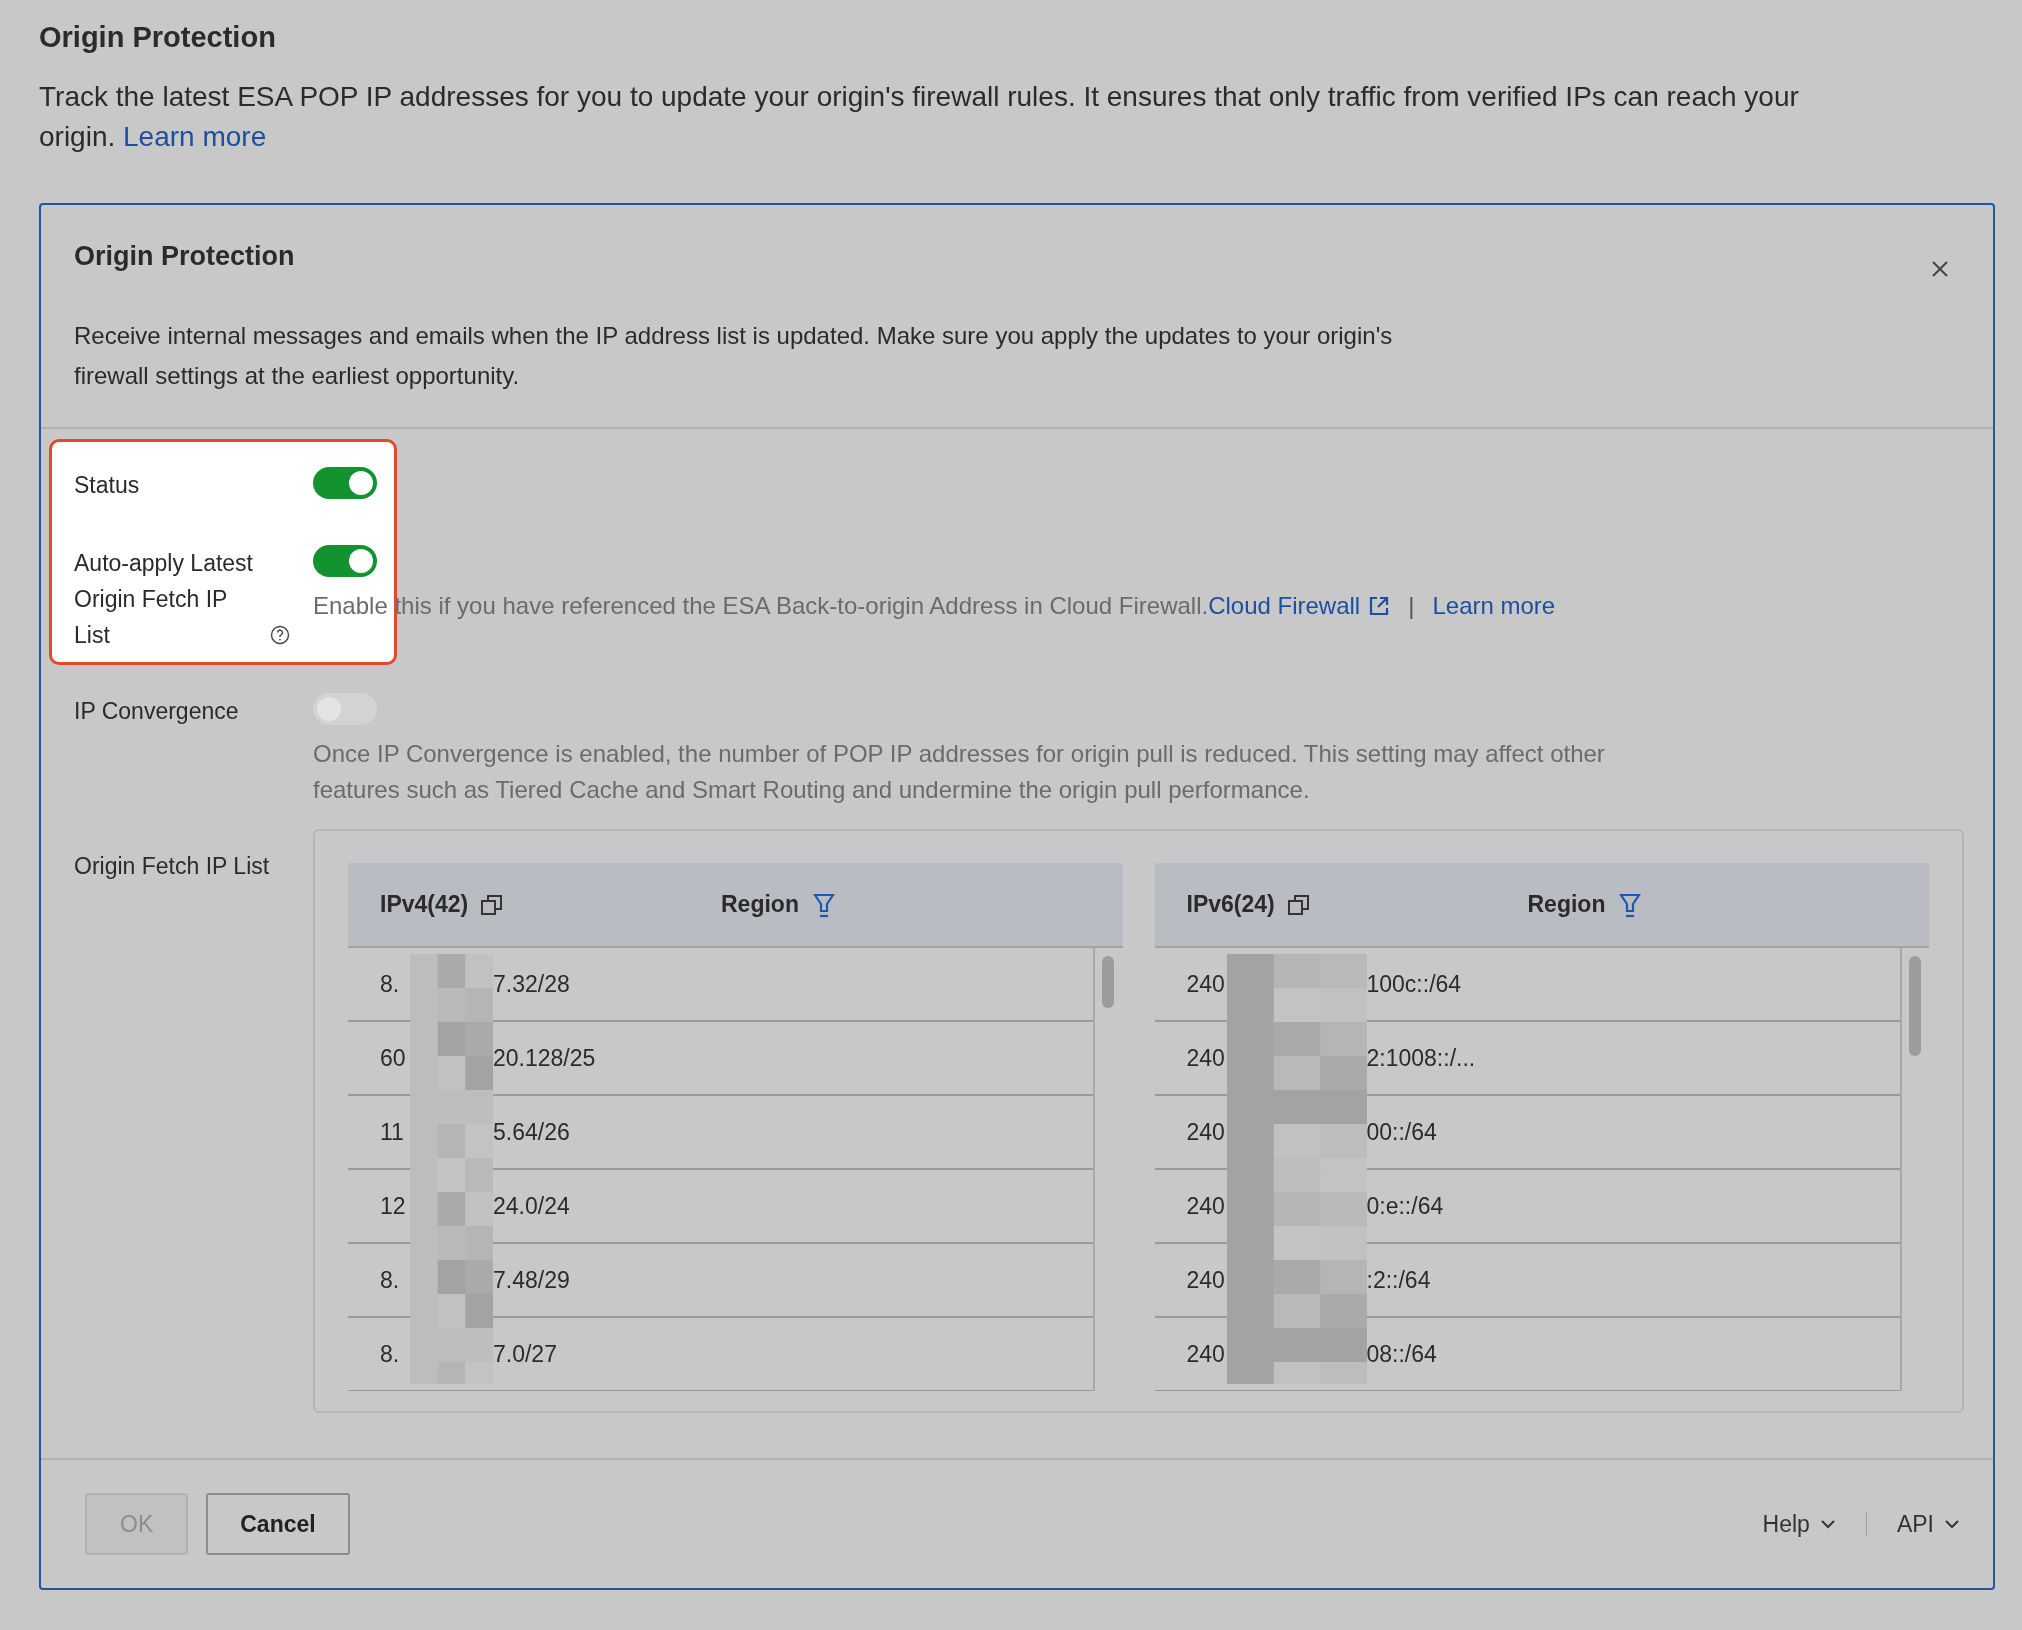  Describe the element at coordinates (1299, 606) in the screenshot. I see `link: Cloud Firewall` at that location.